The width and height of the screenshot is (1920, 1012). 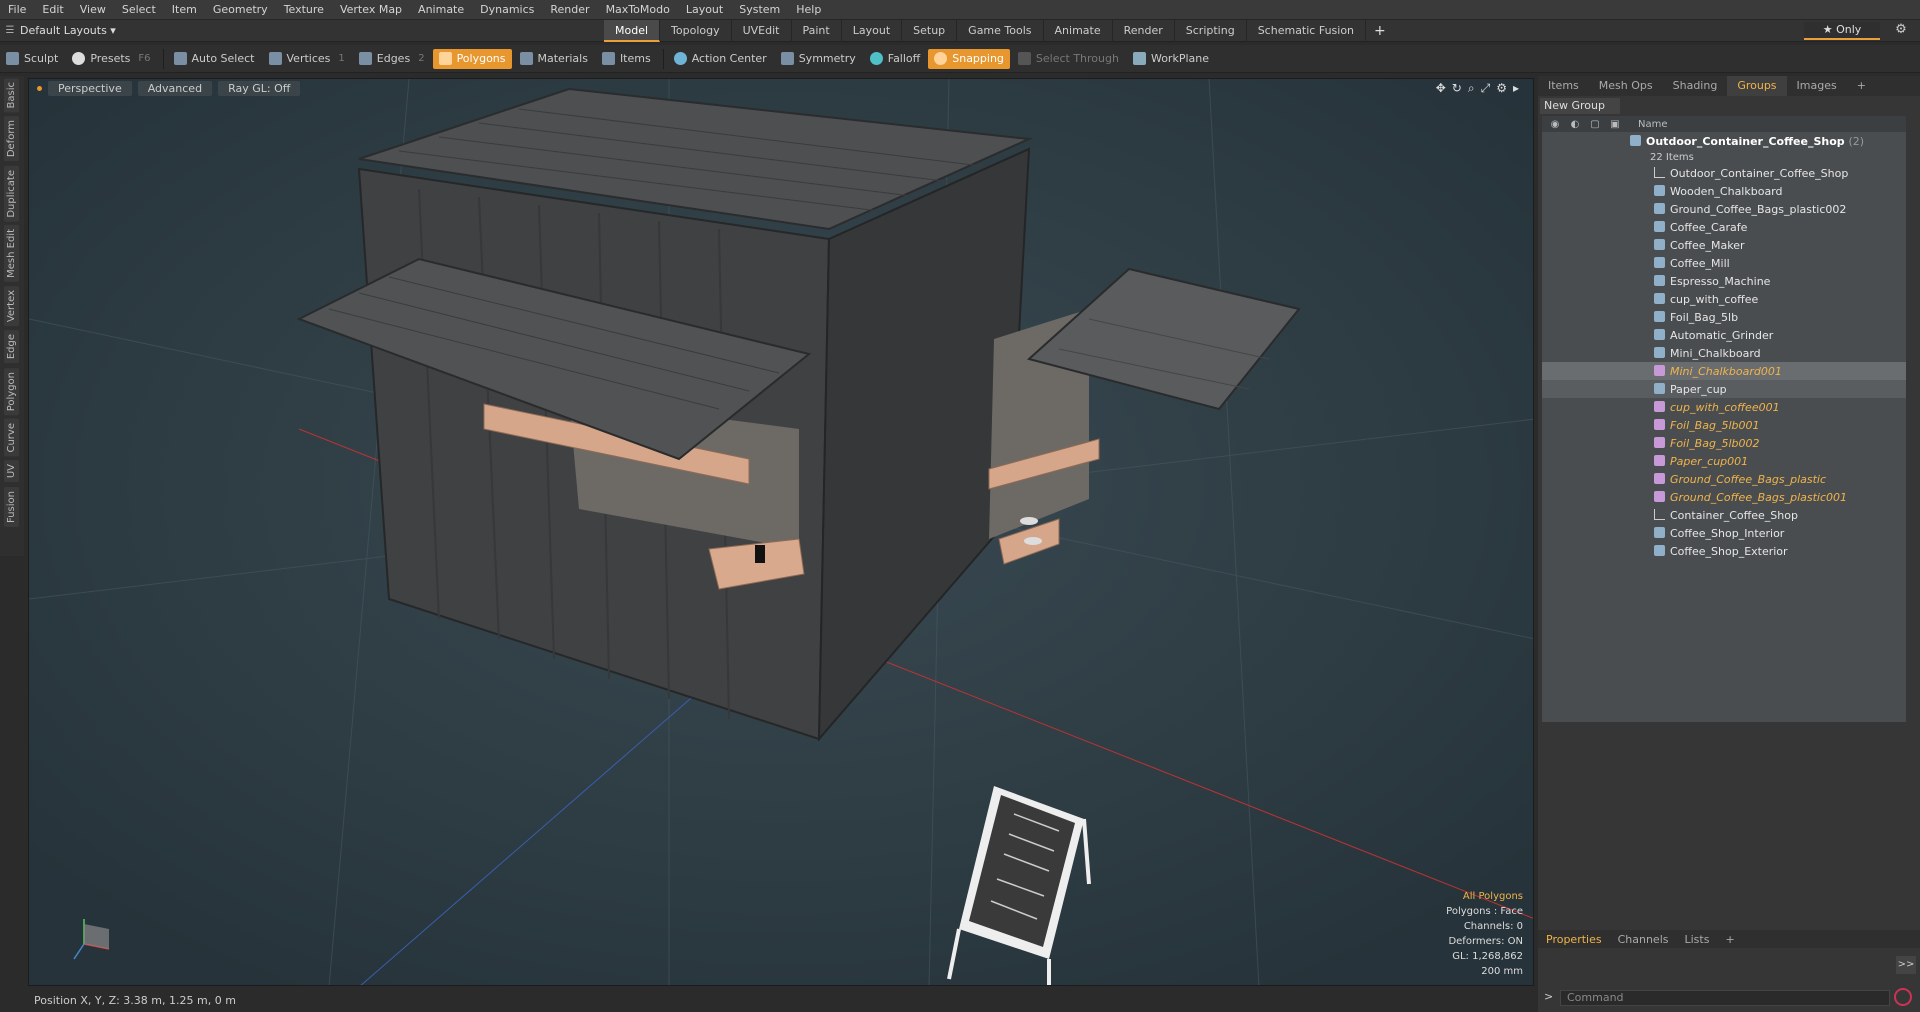 I want to click on menu-help: Help, so click(x=808, y=10).